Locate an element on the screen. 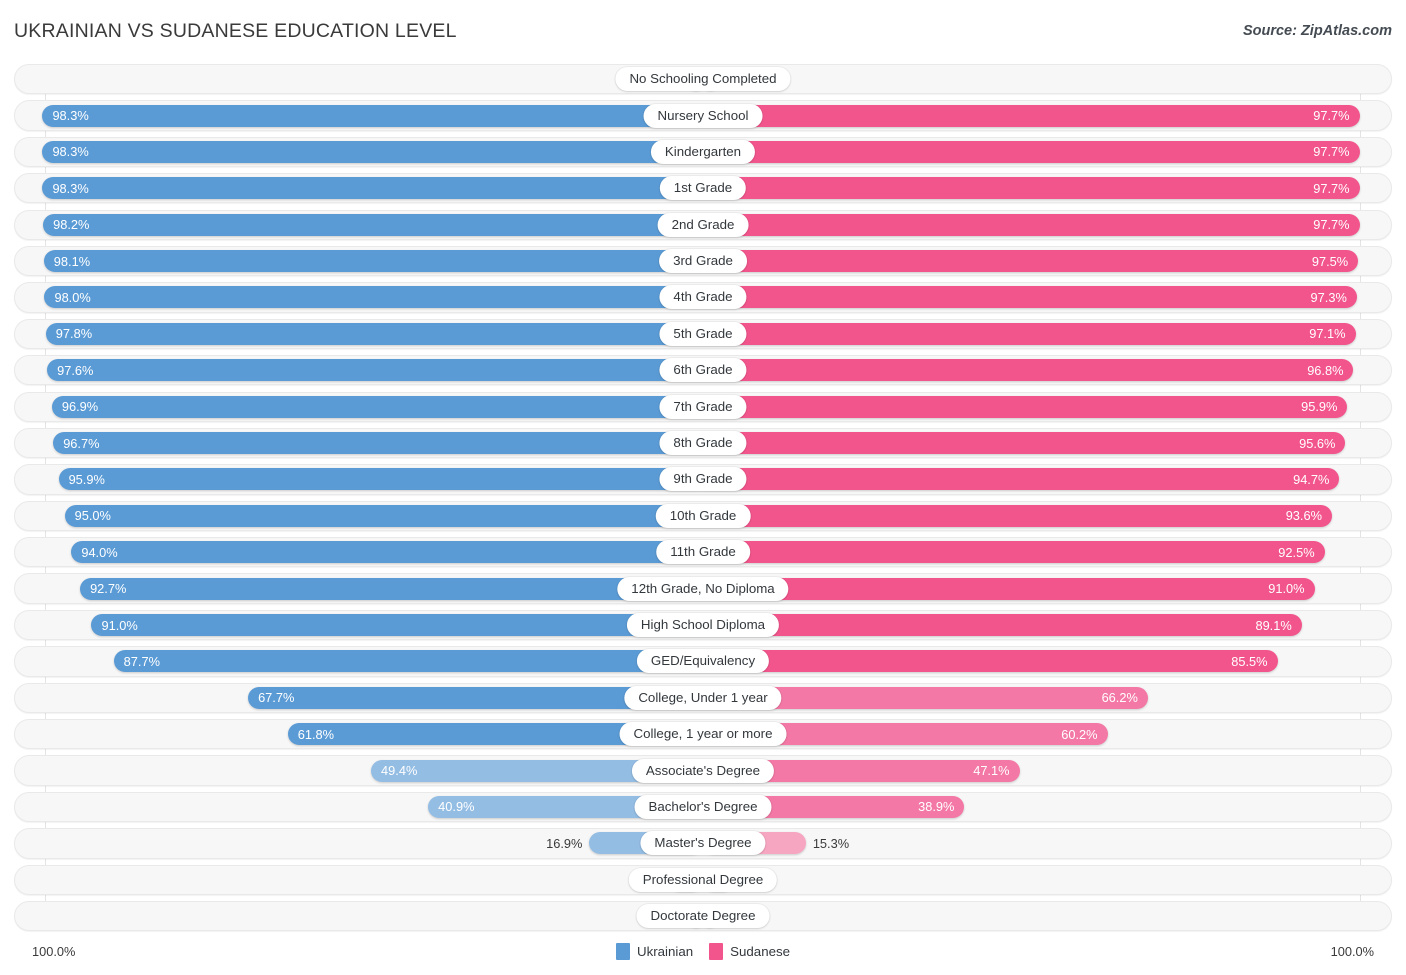 This screenshot has height=975, width=1406. sudanese-half: 93.6% is located at coordinates (1047, 516).